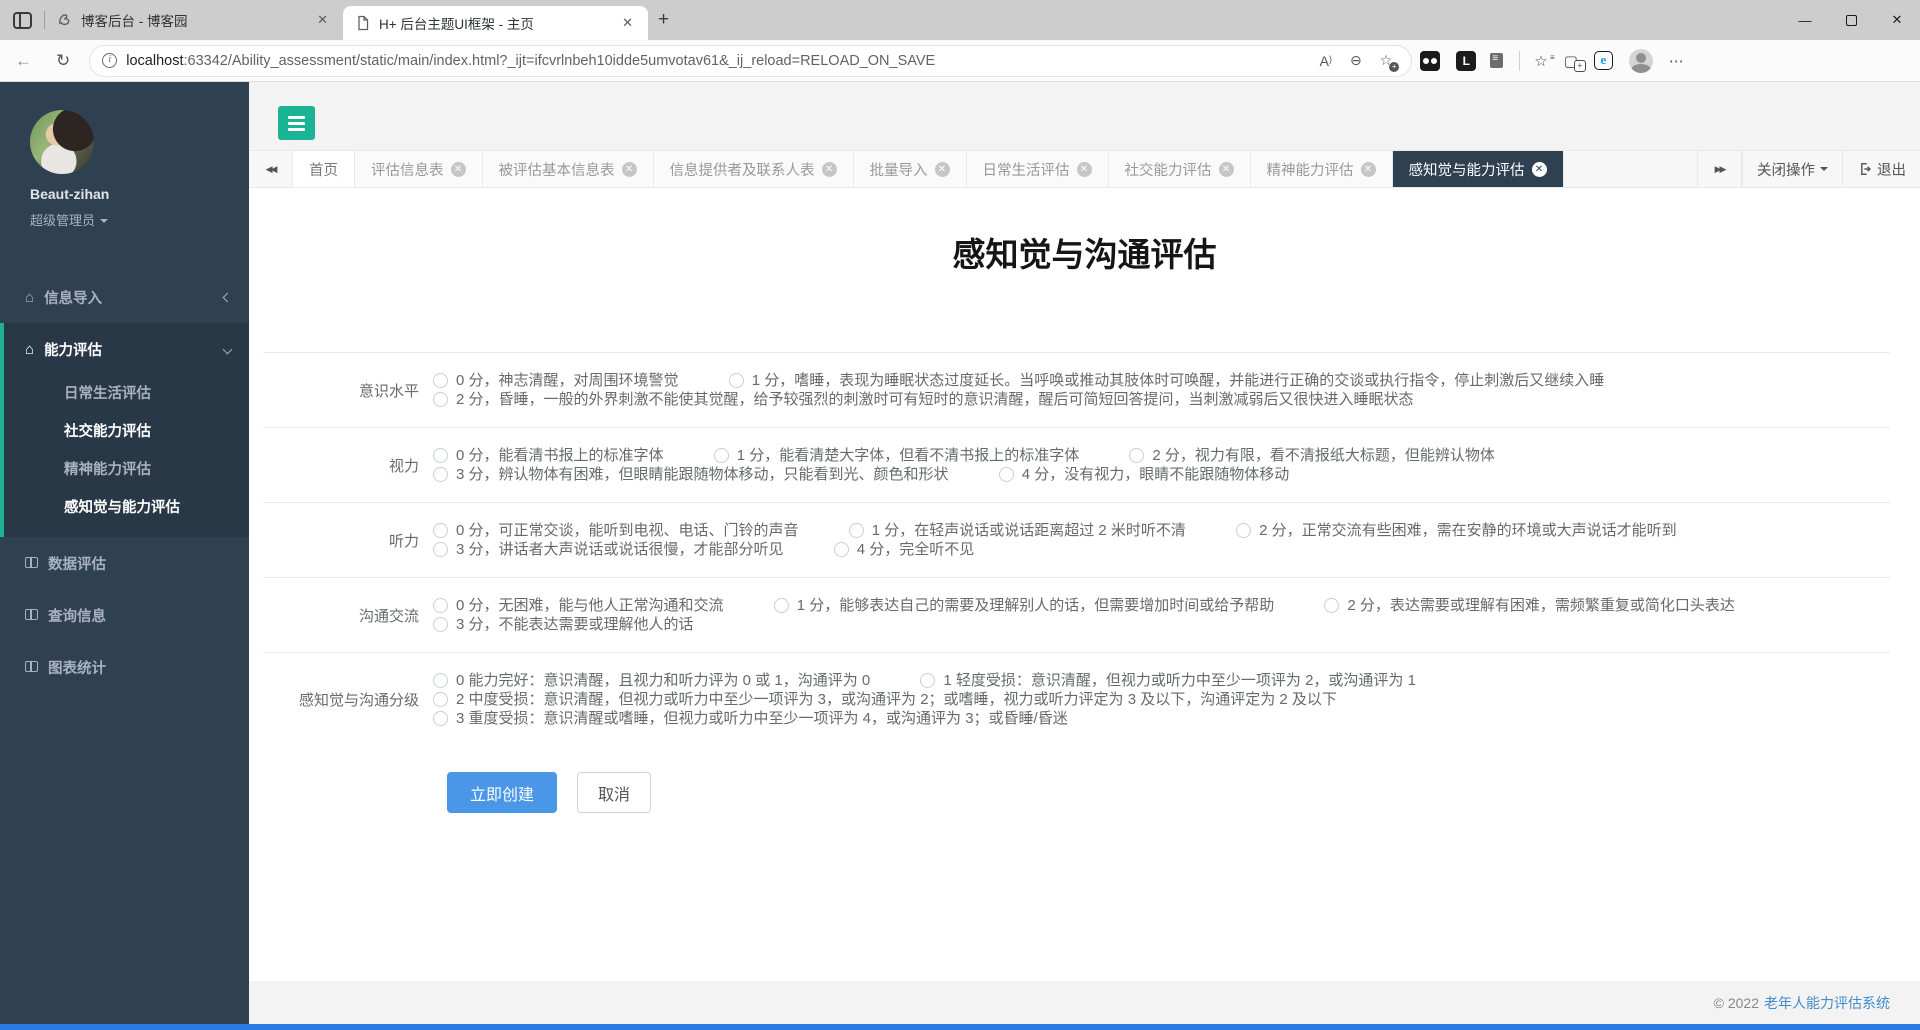  Describe the element at coordinates (1326, 61) in the screenshot. I see `read-aloud-icon: A)` at that location.